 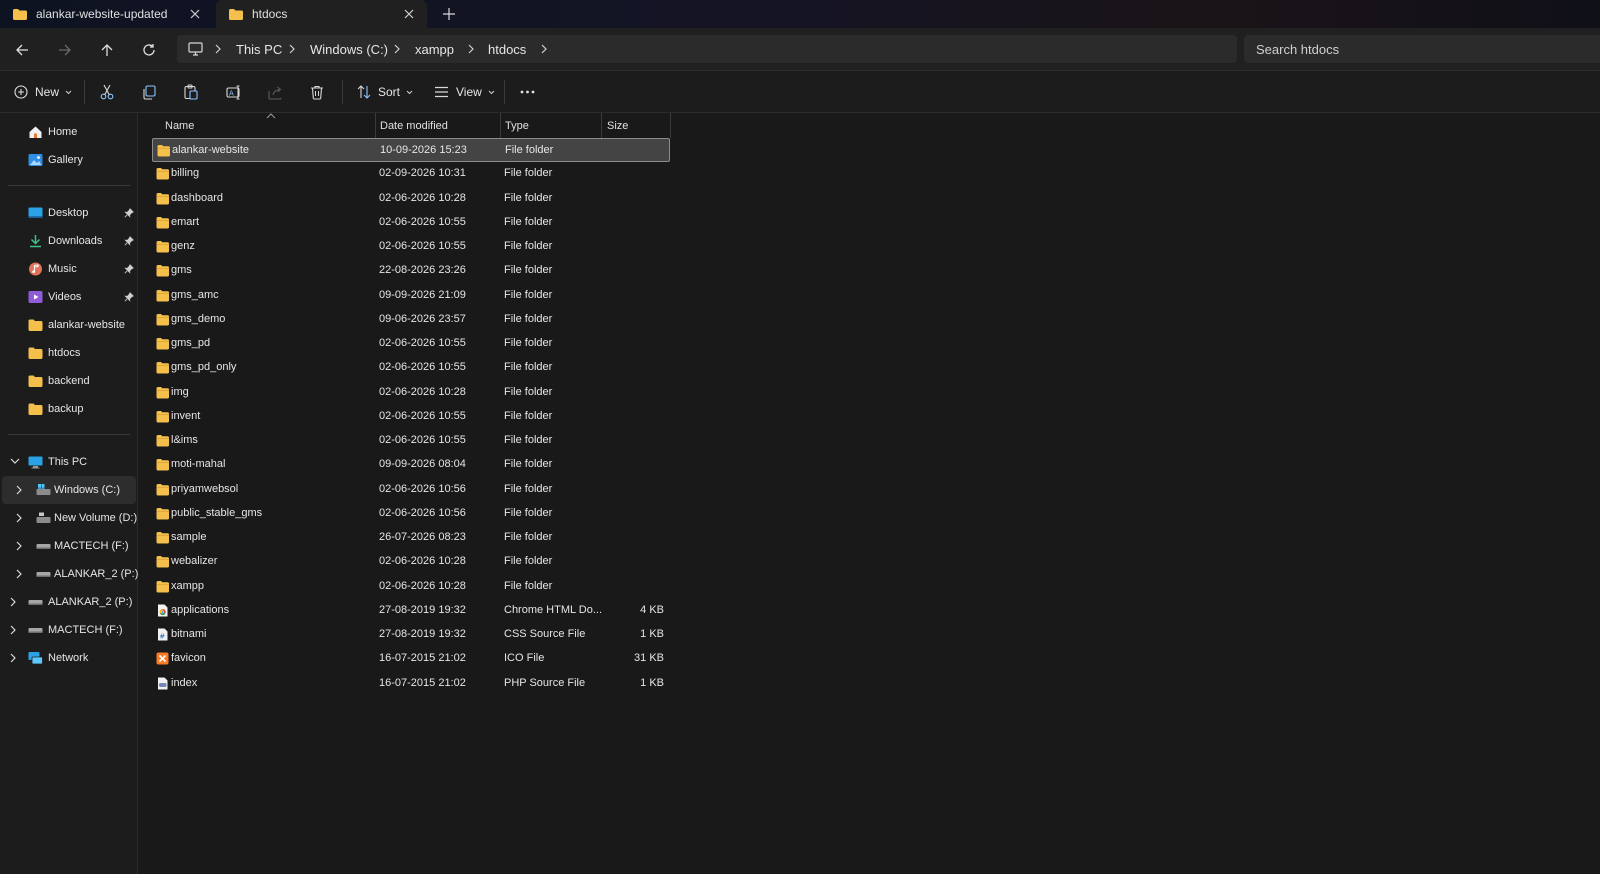 What do you see at coordinates (234, 92) in the screenshot?
I see `rename-button: A` at bounding box center [234, 92].